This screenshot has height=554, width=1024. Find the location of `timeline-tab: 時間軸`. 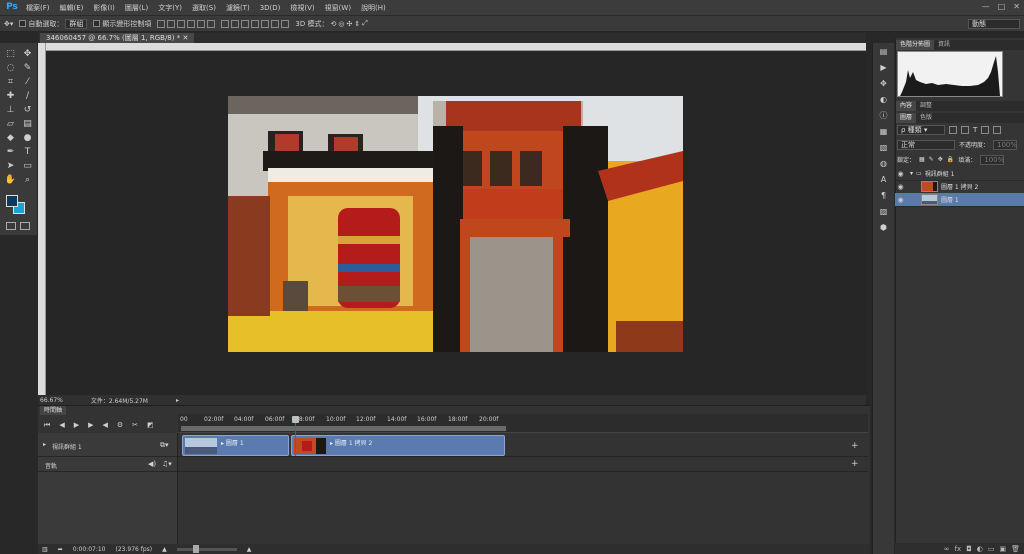

timeline-tab: 時間軸 is located at coordinates (53, 410).